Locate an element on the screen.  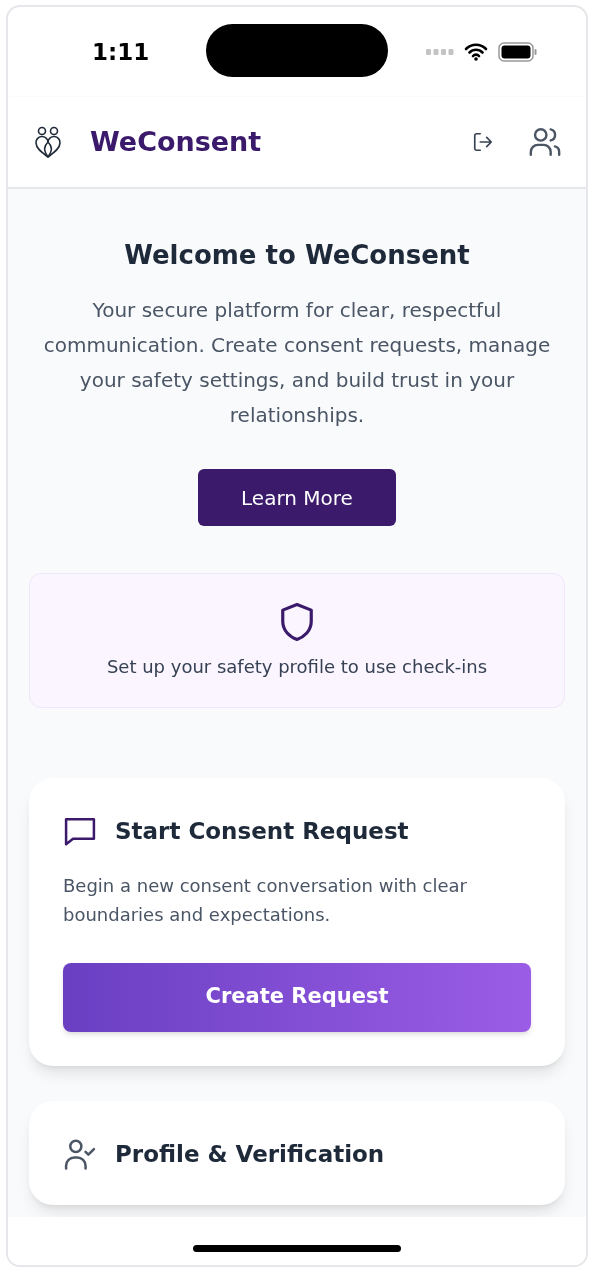
status-time: 1:11 is located at coordinates (121, 52).